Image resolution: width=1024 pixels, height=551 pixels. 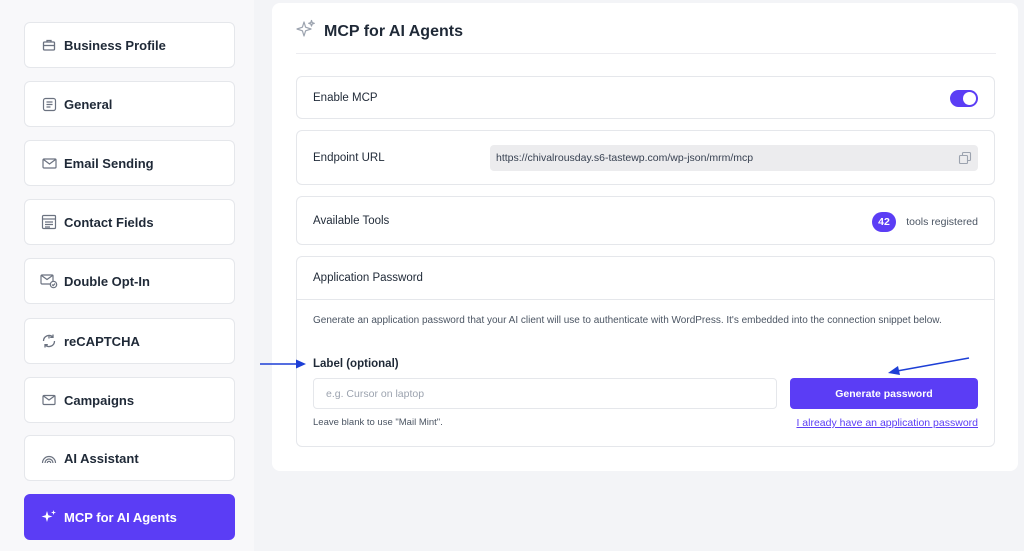 I want to click on sidebar-item-email-sending: Email Sending, so click(x=129, y=163).